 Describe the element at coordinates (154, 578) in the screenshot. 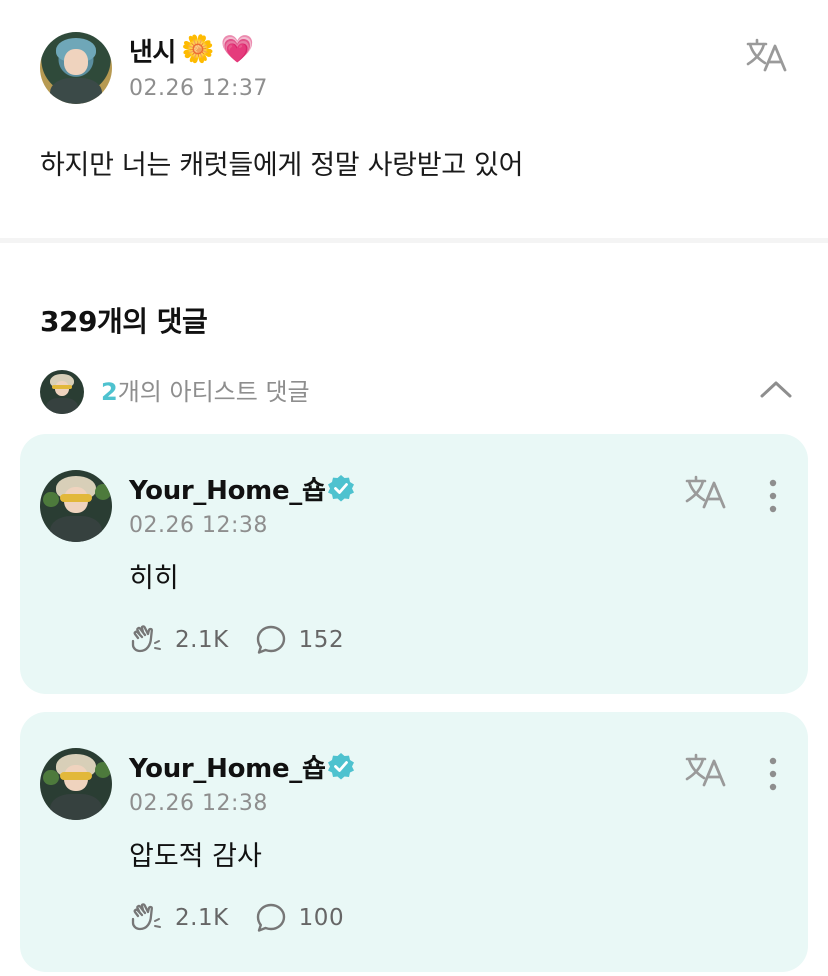

I see `comment-text: 히히` at that location.